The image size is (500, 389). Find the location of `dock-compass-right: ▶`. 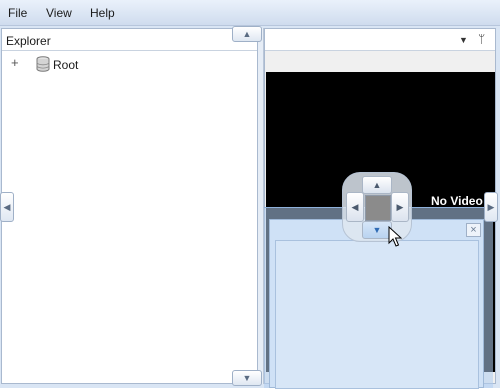

dock-compass-right: ▶ is located at coordinates (400, 207).